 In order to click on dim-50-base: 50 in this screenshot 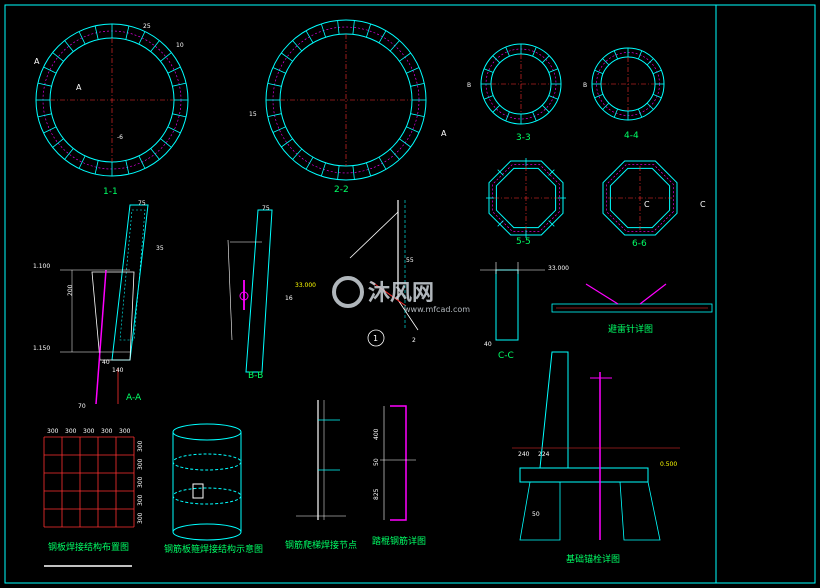, I will do `click(536, 514)`.